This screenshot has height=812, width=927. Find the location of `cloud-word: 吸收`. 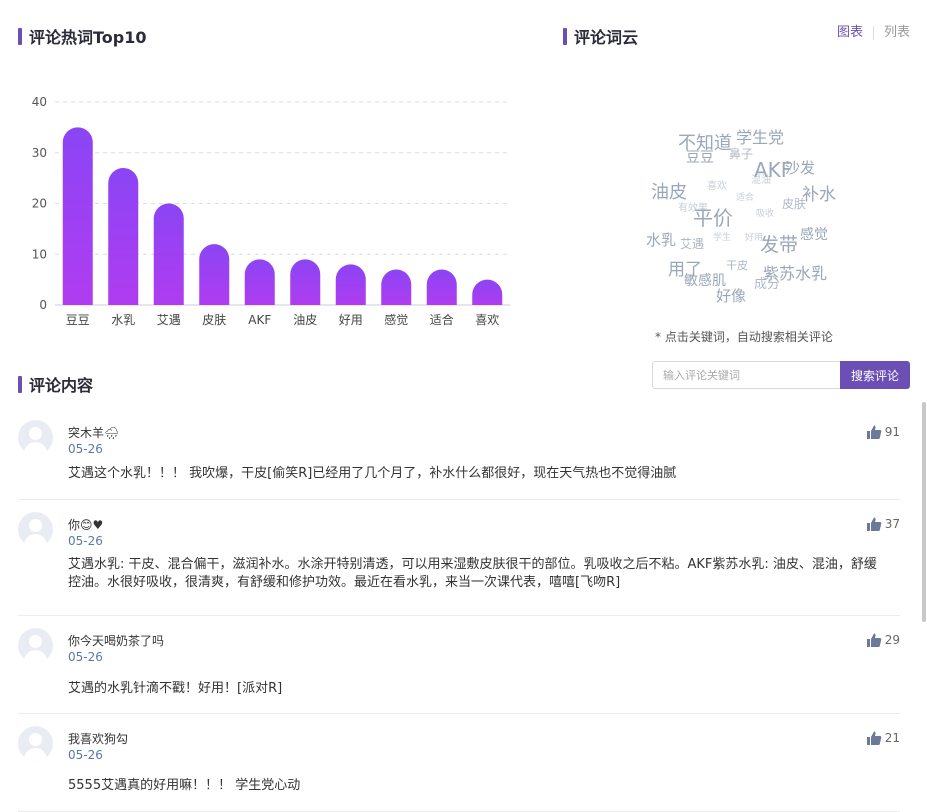

cloud-word: 吸收 is located at coordinates (765, 214).